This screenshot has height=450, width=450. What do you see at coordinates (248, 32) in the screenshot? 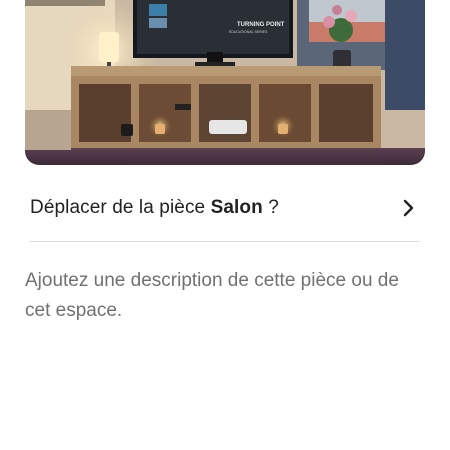
I see `tv-text-subtitle: EDUCATIONAL SERIES` at bounding box center [248, 32].